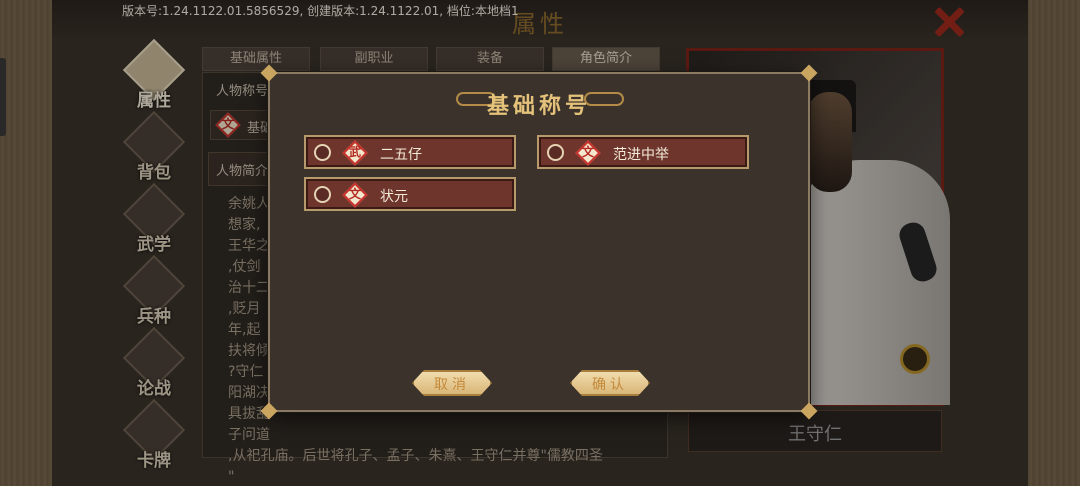 The image size is (1080, 486). What do you see at coordinates (401, 155) in the screenshot?
I see `option-label: 二五仔` at bounding box center [401, 155].